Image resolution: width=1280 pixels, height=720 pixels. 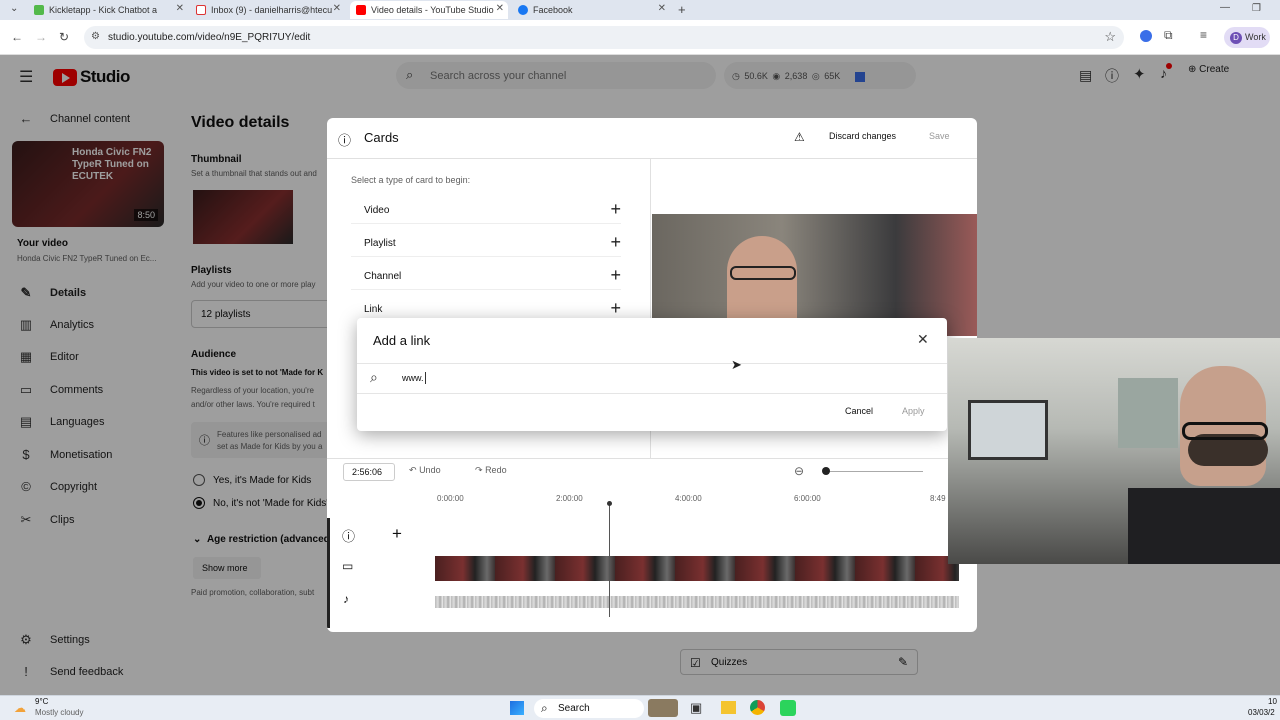 I want to click on apply-button: Apply, so click(x=915, y=411).